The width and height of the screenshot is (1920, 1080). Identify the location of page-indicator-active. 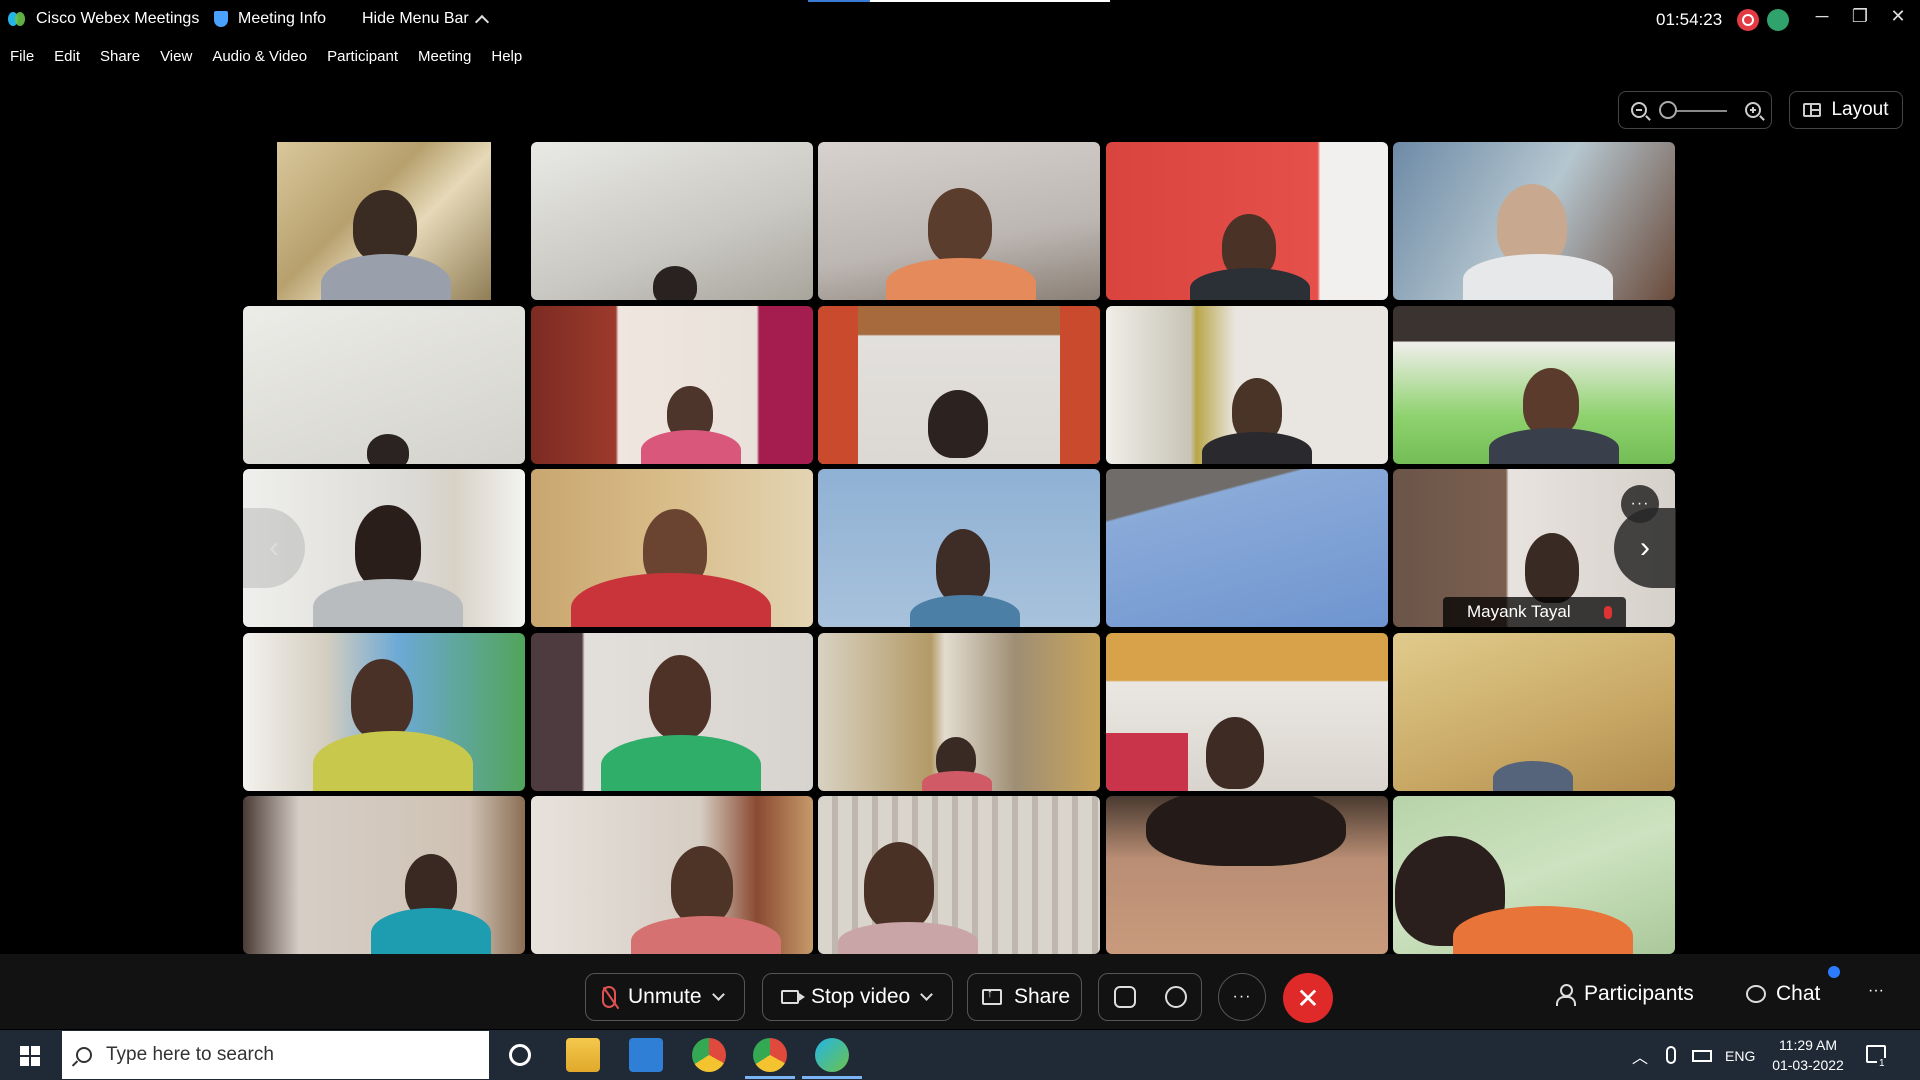
(839, 1).